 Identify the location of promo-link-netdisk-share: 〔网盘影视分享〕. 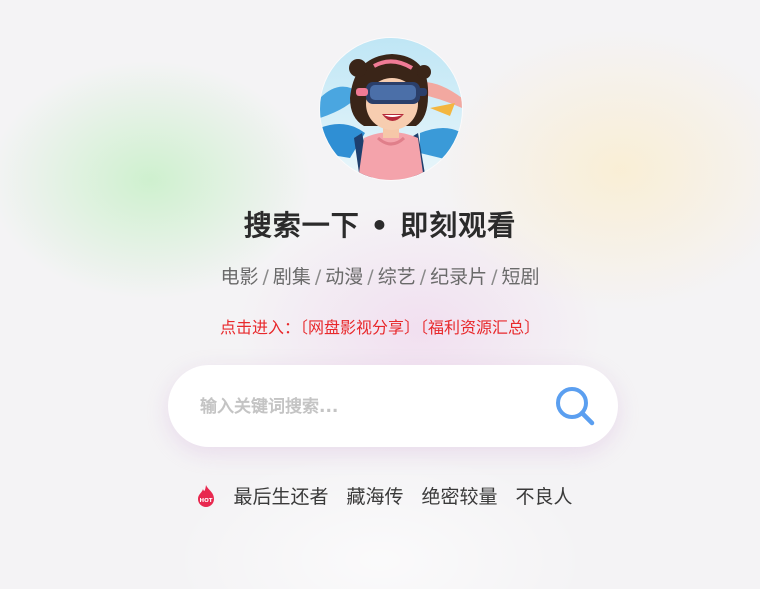
(360, 327).